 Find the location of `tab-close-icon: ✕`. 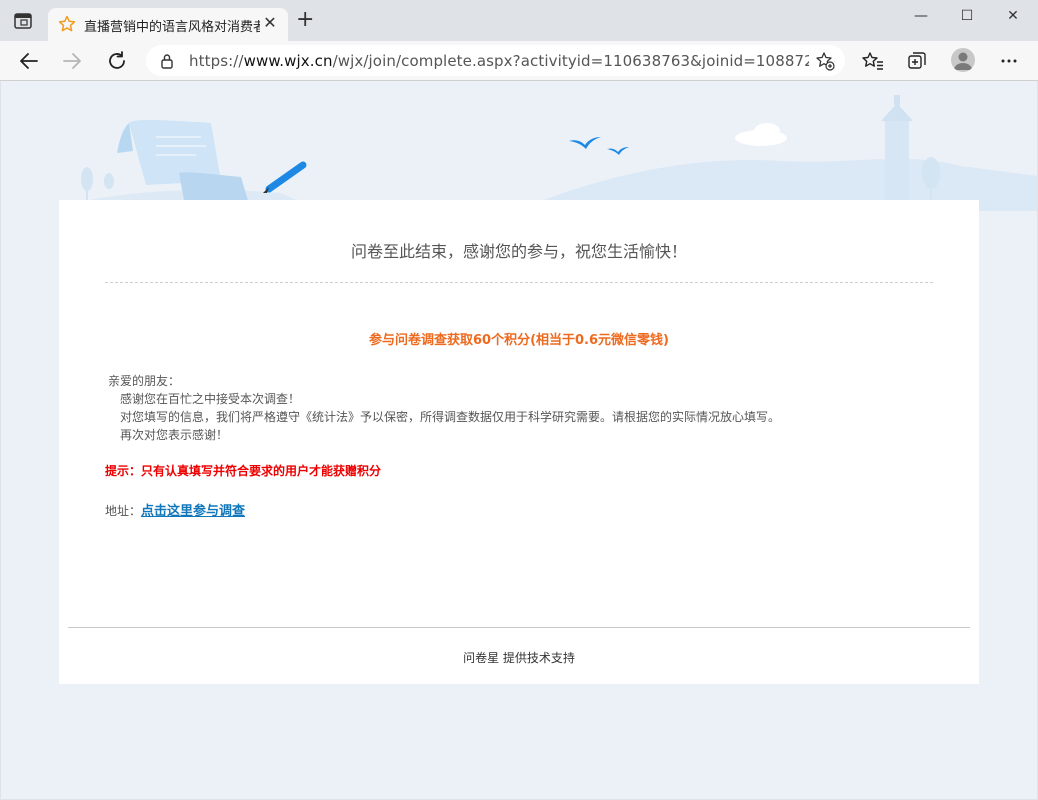

tab-close-icon: ✕ is located at coordinates (270, 23).